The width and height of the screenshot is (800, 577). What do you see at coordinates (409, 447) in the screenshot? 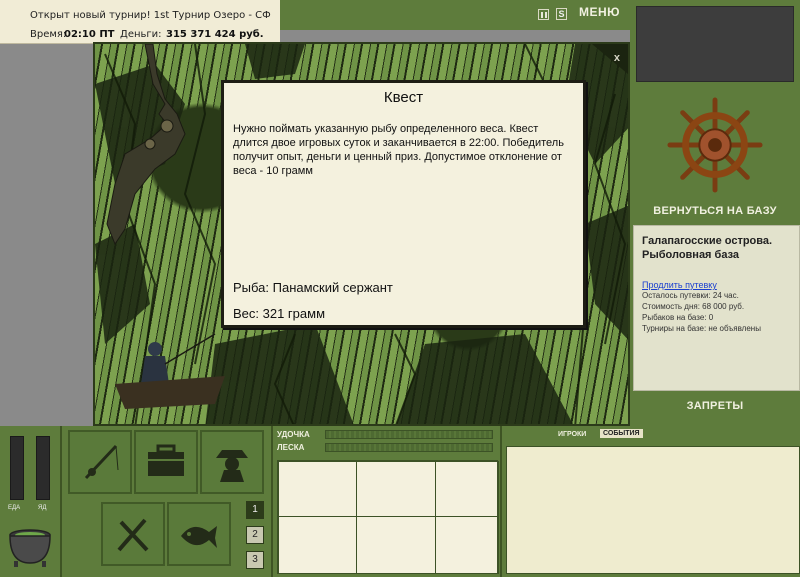
I see `line-bar` at bounding box center [409, 447].